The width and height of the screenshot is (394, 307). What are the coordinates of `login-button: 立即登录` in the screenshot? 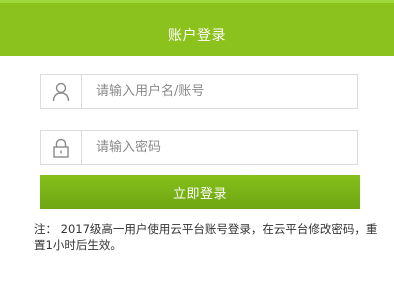 It's located at (200, 192).